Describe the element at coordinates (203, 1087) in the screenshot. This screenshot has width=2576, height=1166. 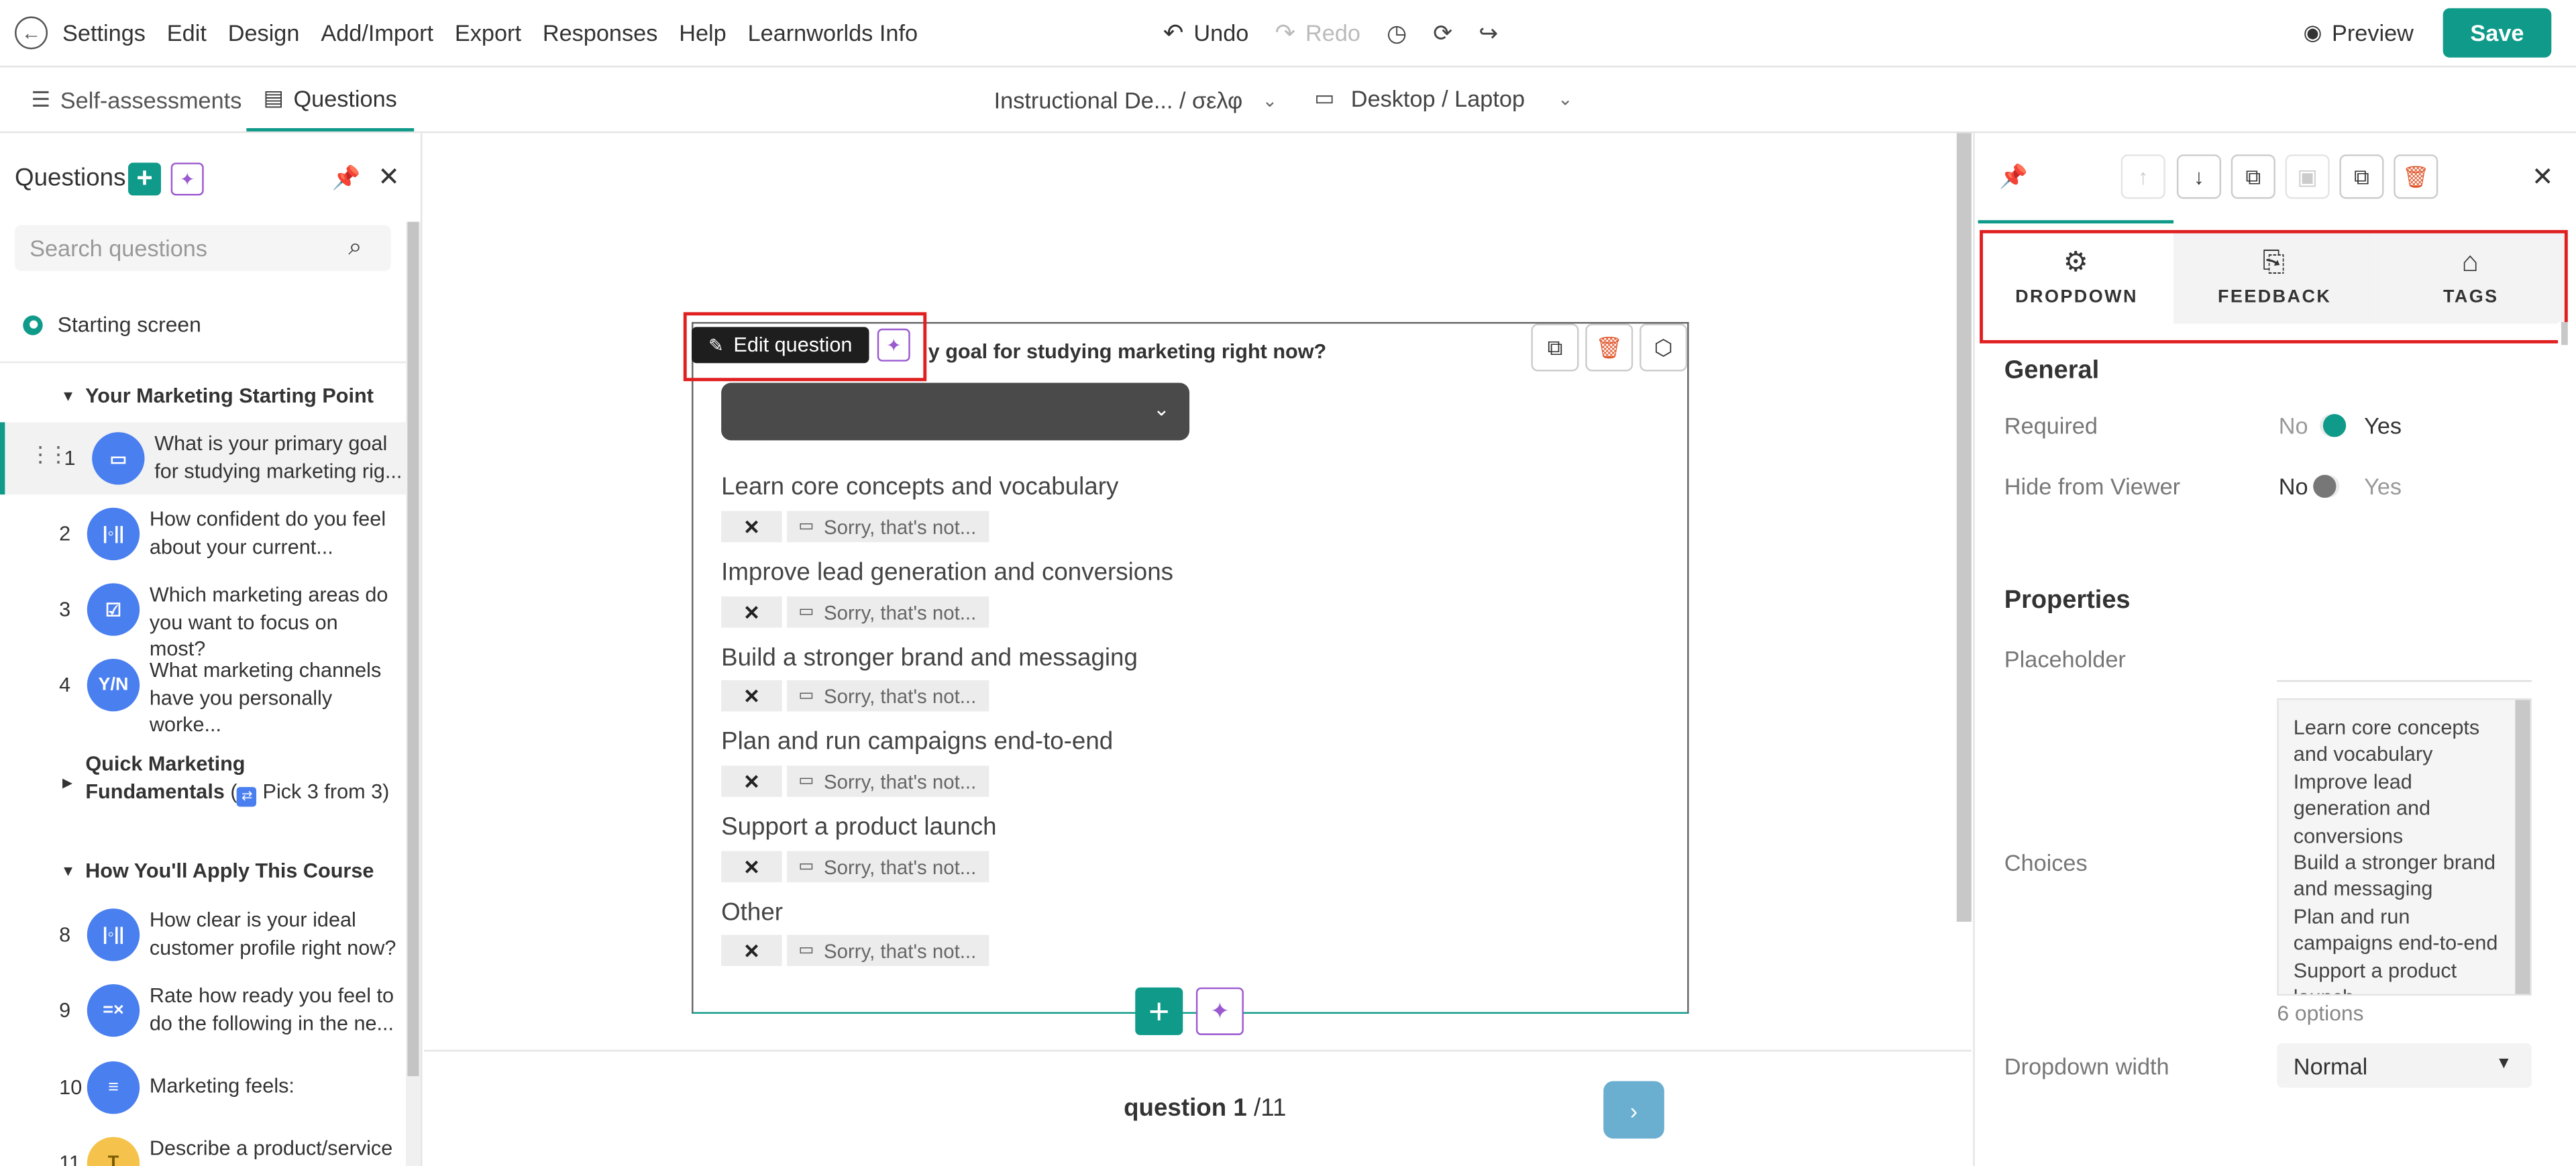
I see `question-list-item: 10 ≡ Marketing feels:` at that location.